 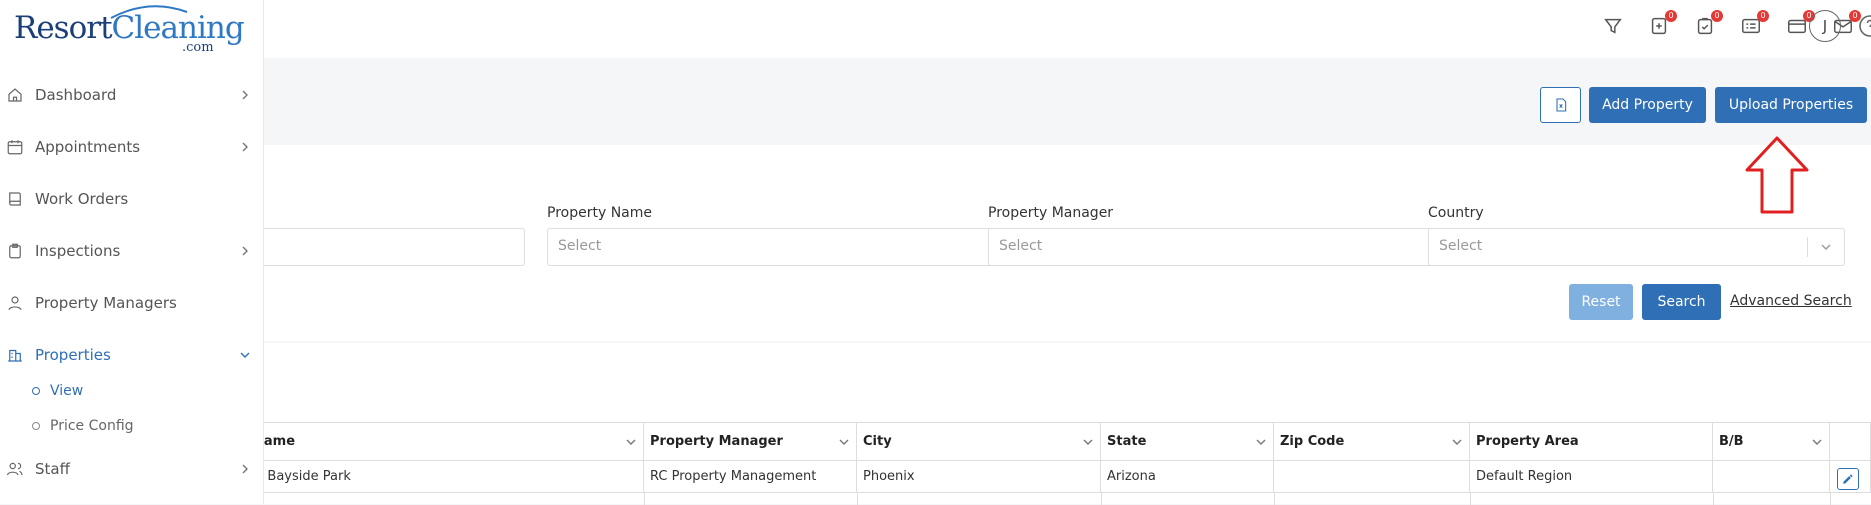 What do you see at coordinates (63, 28) in the screenshot?
I see `brand-part1: Resort` at bounding box center [63, 28].